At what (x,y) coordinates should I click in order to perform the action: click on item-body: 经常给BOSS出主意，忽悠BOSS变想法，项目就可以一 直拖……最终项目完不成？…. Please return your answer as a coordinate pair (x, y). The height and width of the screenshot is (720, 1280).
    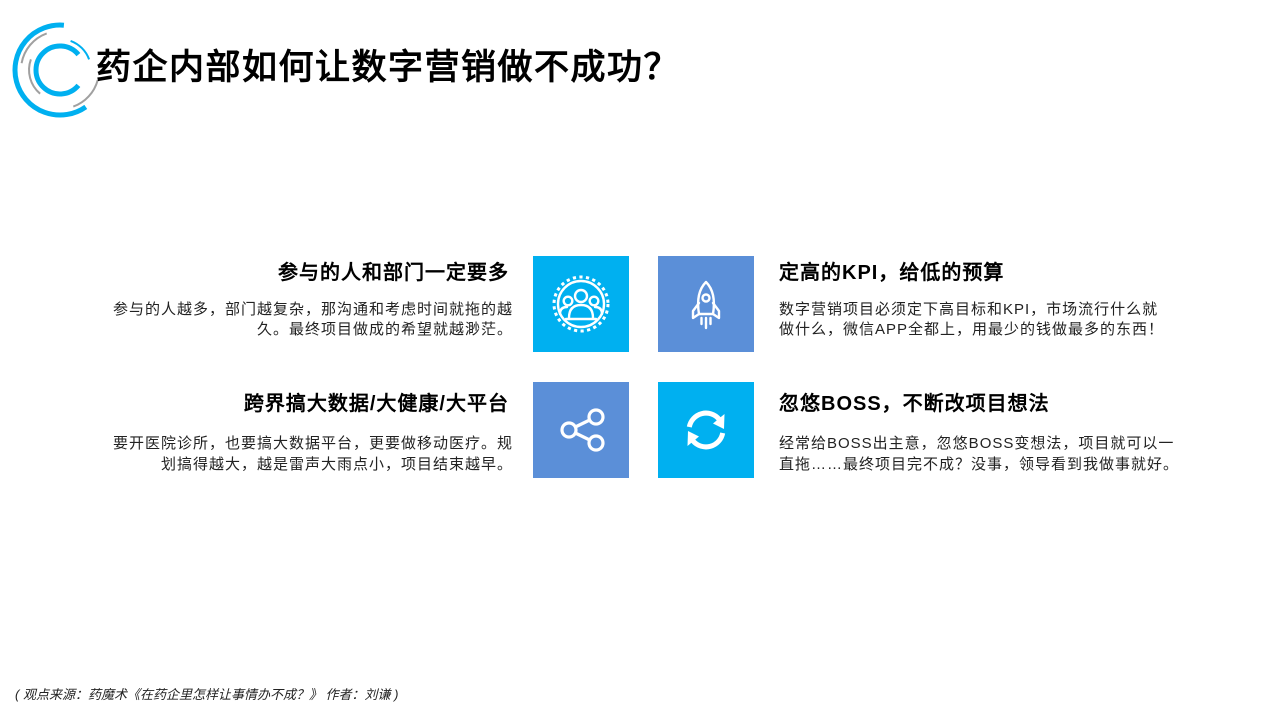
    Looking at the image, I should click on (989, 454).